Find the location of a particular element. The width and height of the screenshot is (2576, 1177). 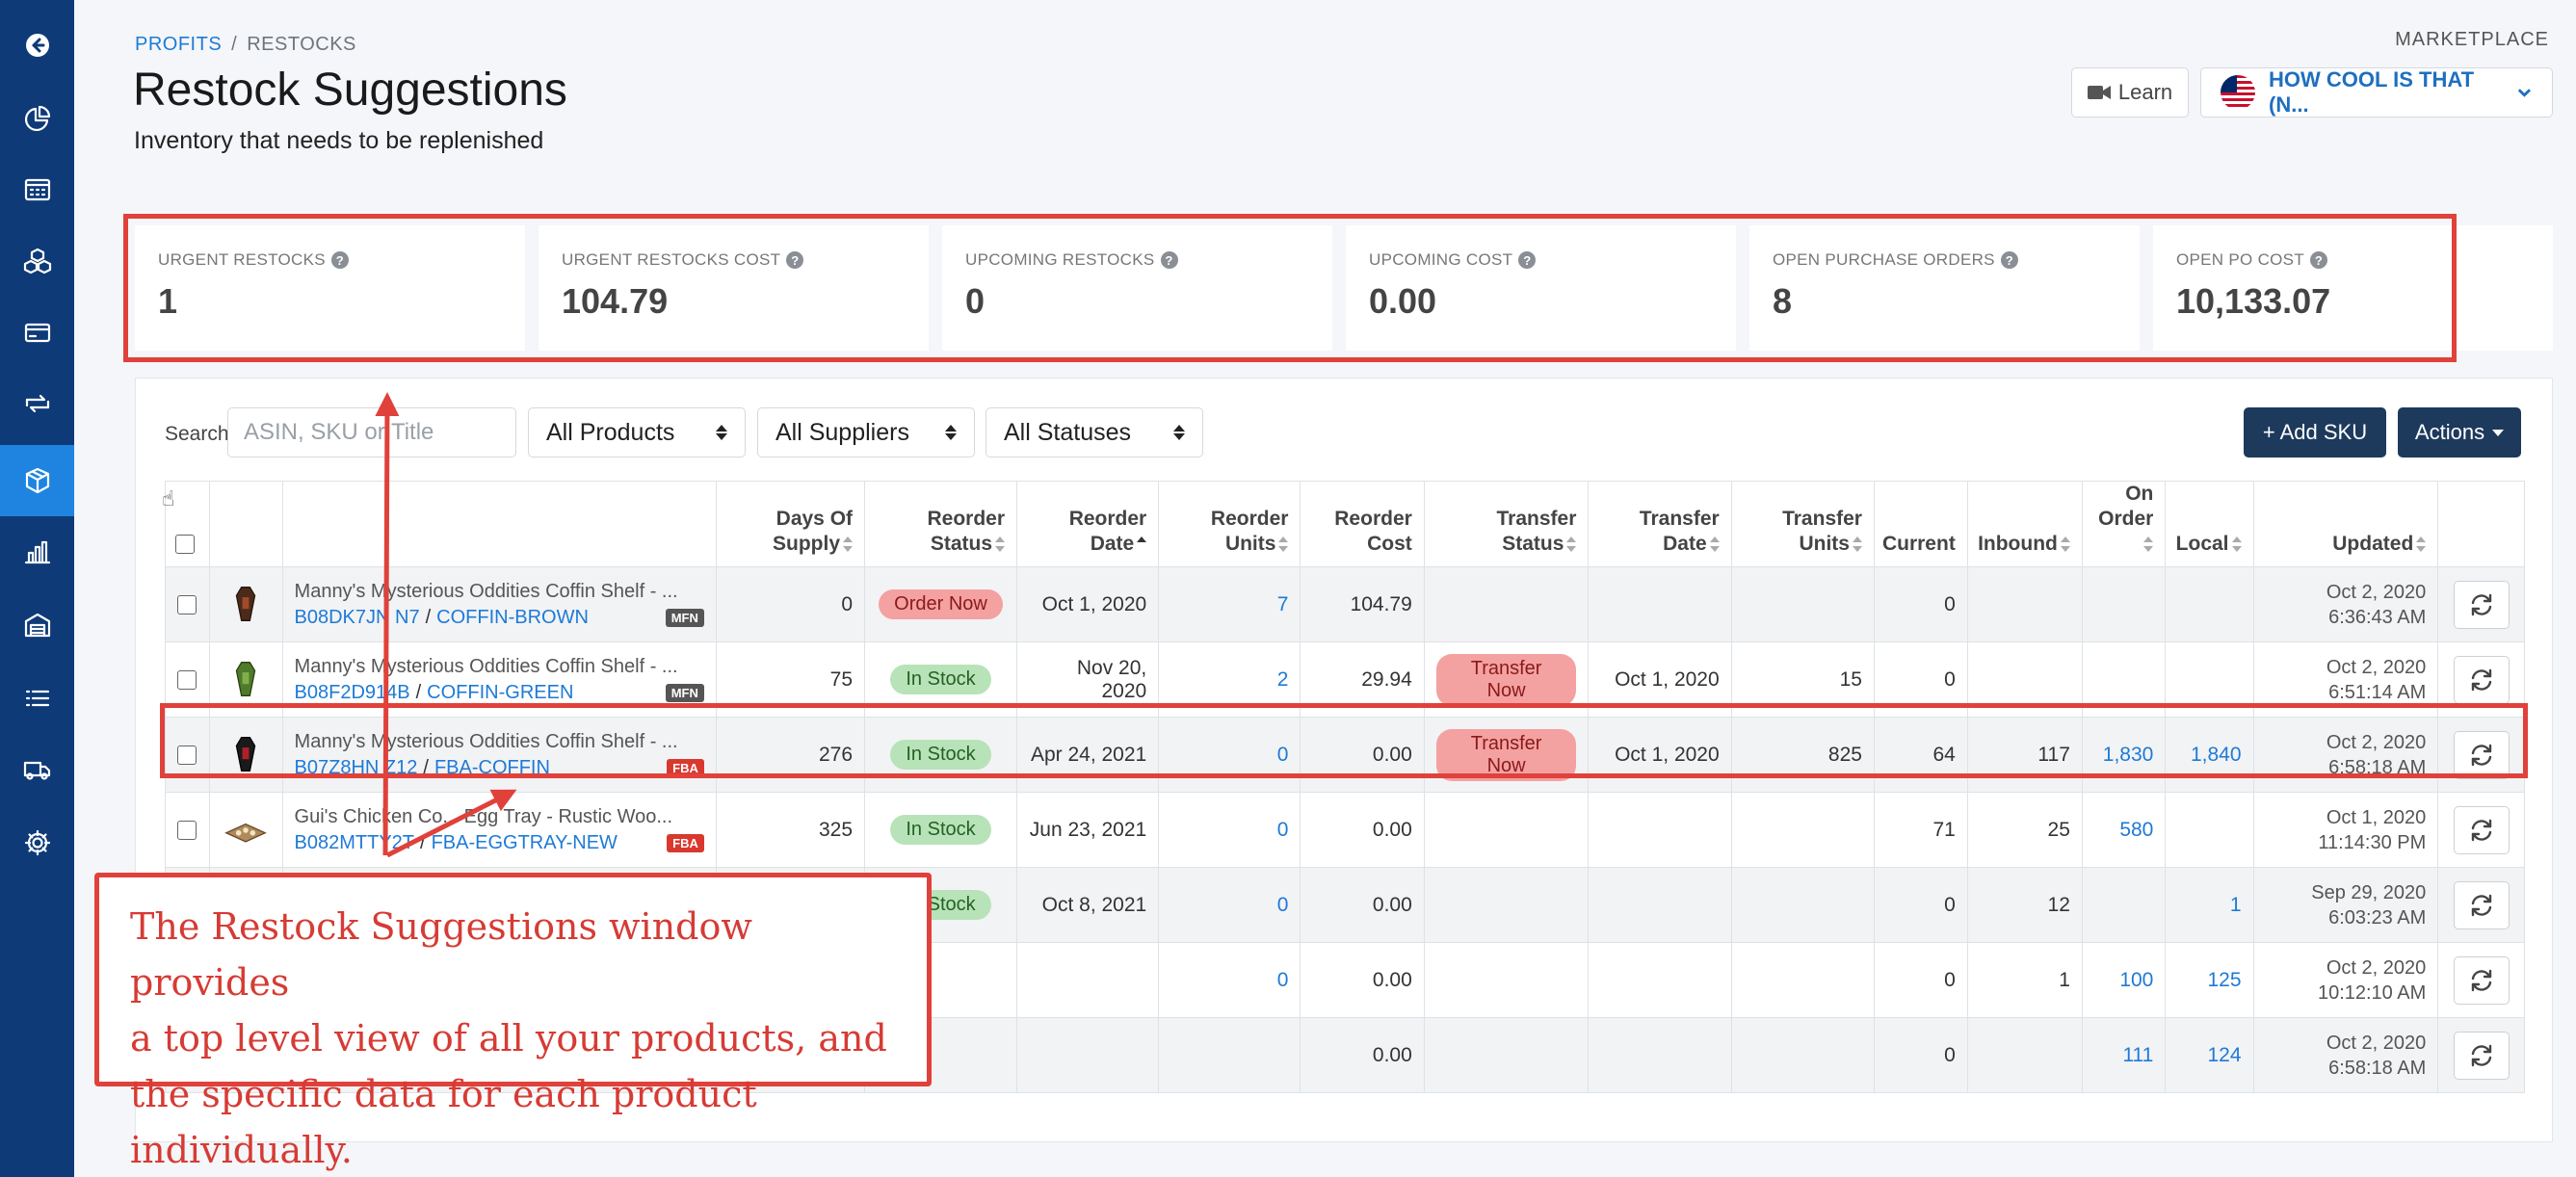

learn-button: Learn is located at coordinates (2130, 92).